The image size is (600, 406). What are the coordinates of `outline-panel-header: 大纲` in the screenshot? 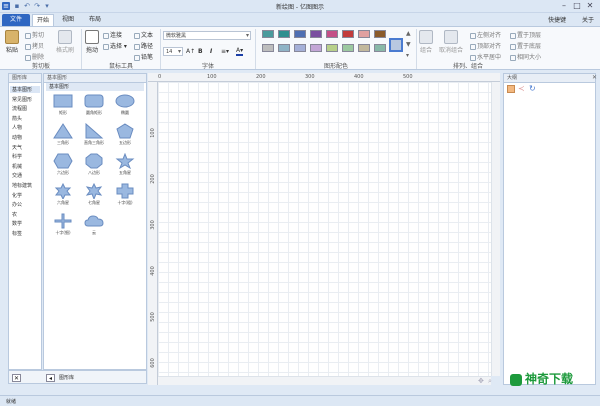 It's located at (549, 78).